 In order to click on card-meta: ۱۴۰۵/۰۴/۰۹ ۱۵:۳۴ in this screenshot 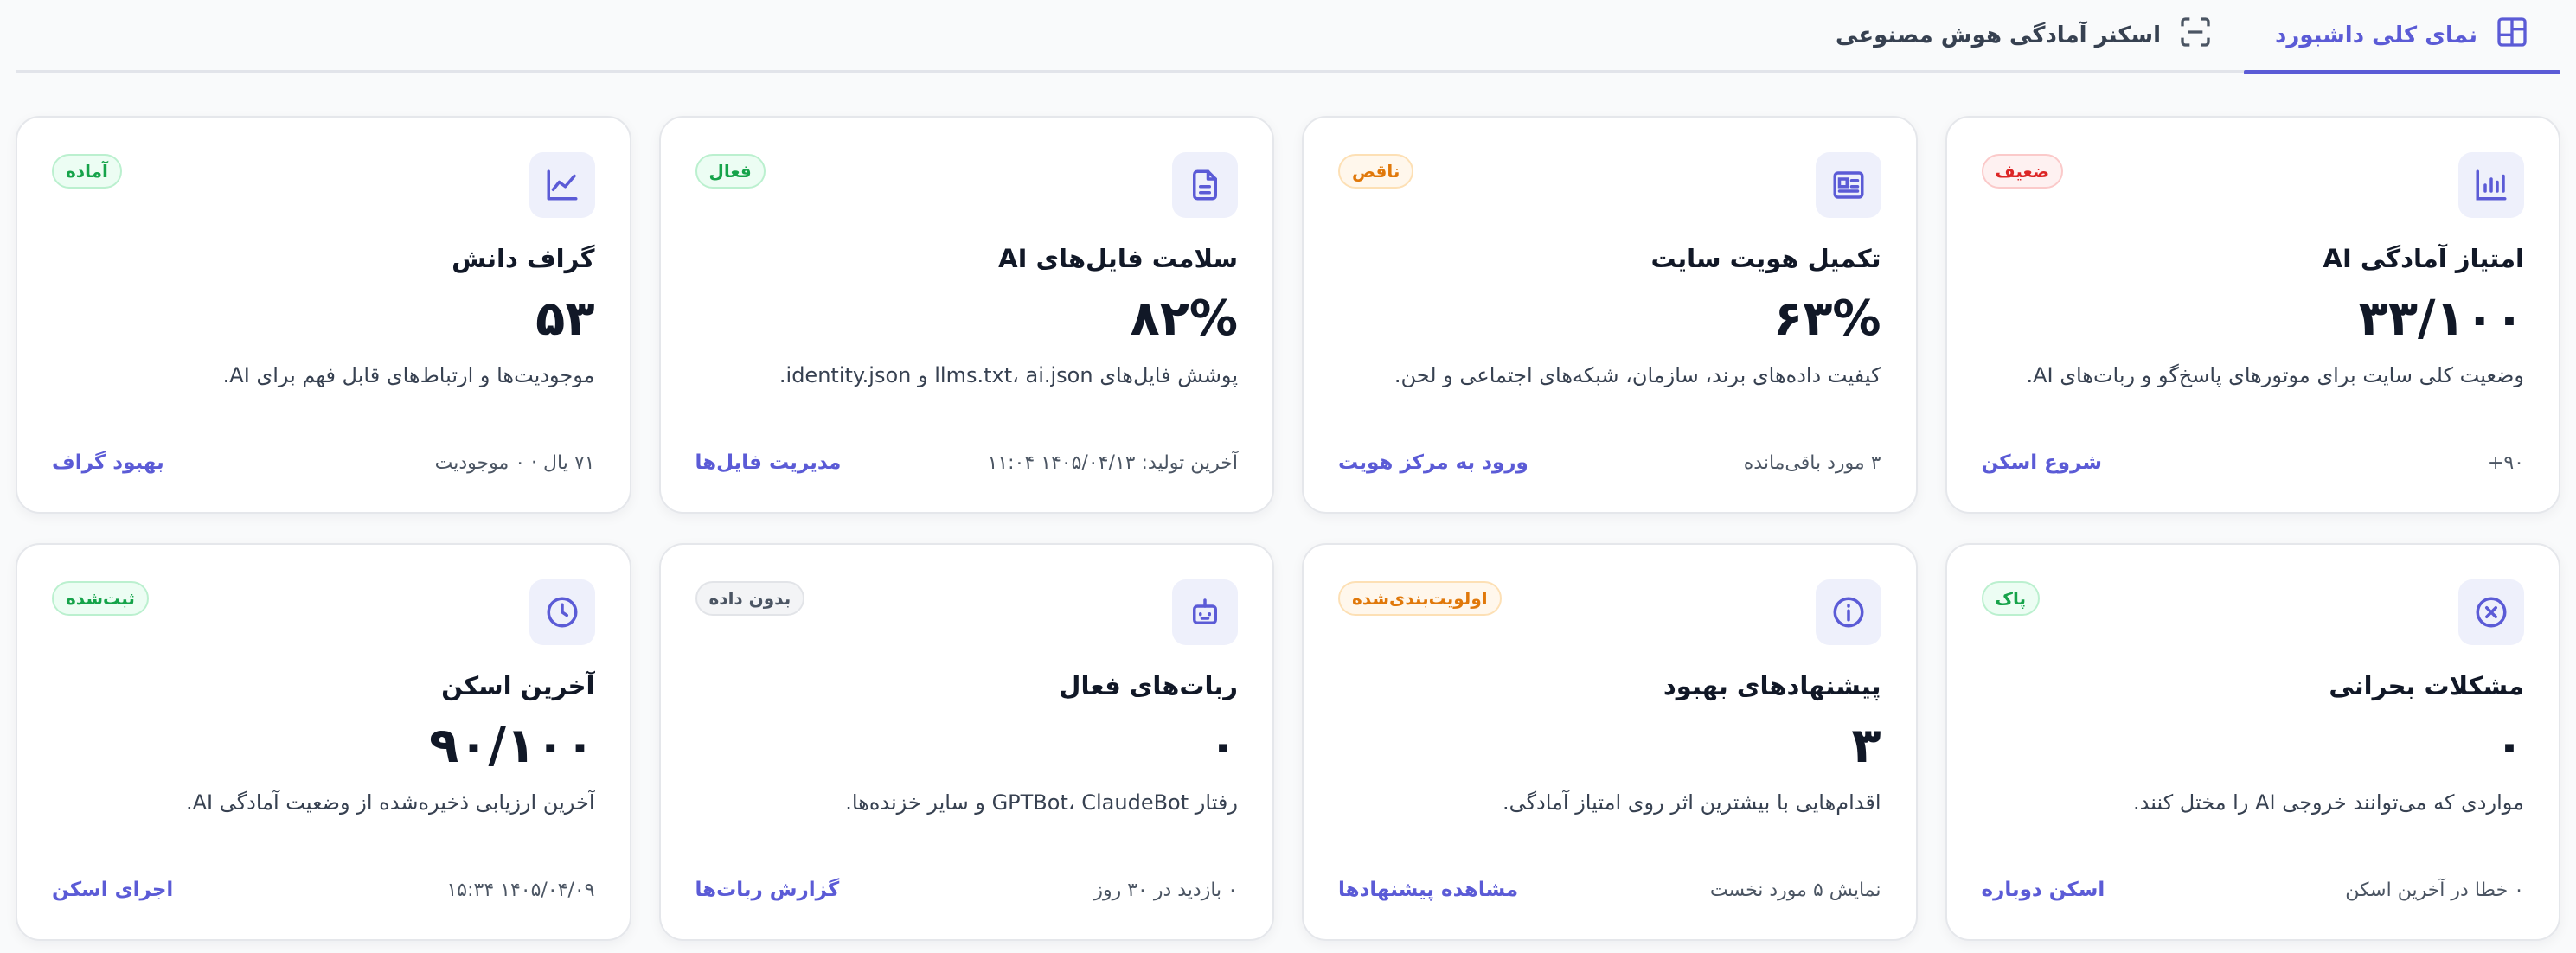, I will do `click(520, 890)`.